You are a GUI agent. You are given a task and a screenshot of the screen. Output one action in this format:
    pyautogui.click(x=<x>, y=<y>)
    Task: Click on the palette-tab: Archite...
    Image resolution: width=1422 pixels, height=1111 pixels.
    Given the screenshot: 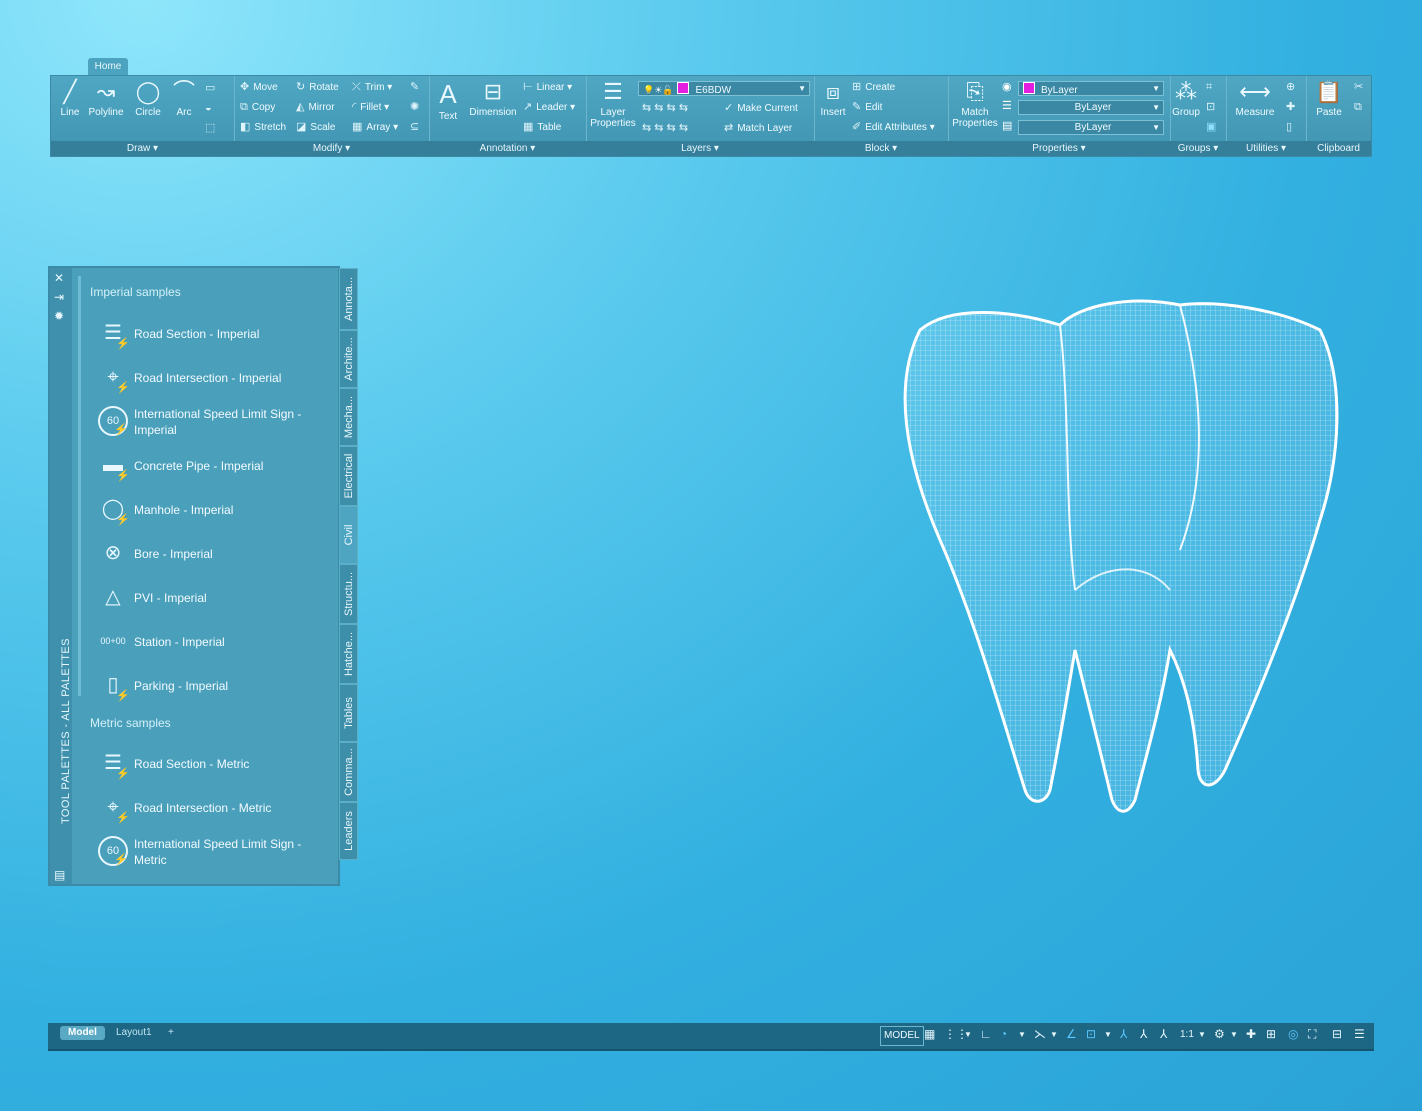 What is the action you would take?
    pyautogui.click(x=348, y=359)
    